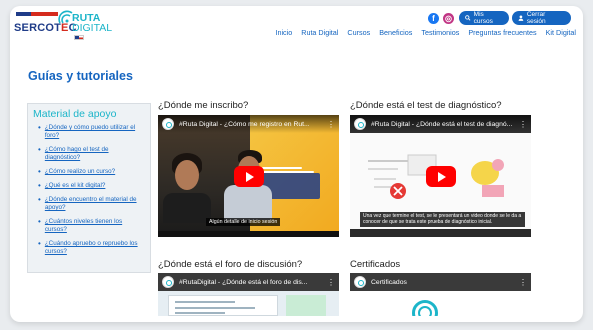  I want to click on list-item: • ¿Cómo hago el test de diagnóstico?, so click(73, 153).